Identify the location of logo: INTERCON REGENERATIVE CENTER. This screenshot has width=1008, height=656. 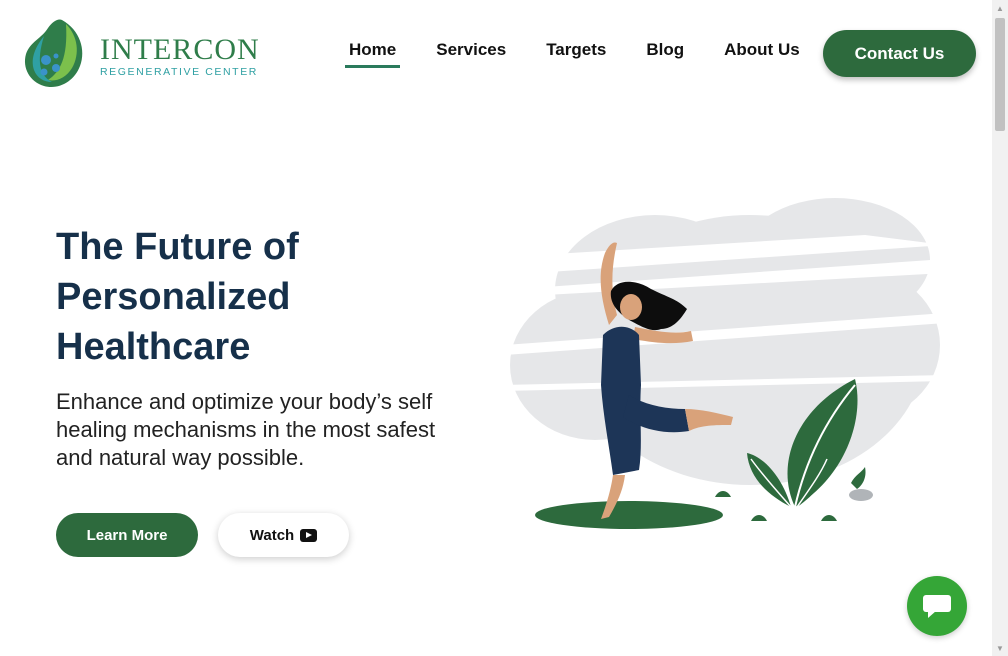
(142, 54).